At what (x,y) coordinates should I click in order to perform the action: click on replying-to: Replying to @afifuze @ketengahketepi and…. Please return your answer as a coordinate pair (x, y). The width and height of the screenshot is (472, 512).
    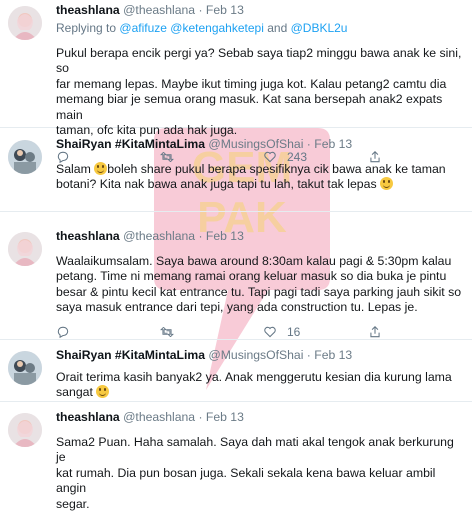
    Looking at the image, I should click on (202, 28).